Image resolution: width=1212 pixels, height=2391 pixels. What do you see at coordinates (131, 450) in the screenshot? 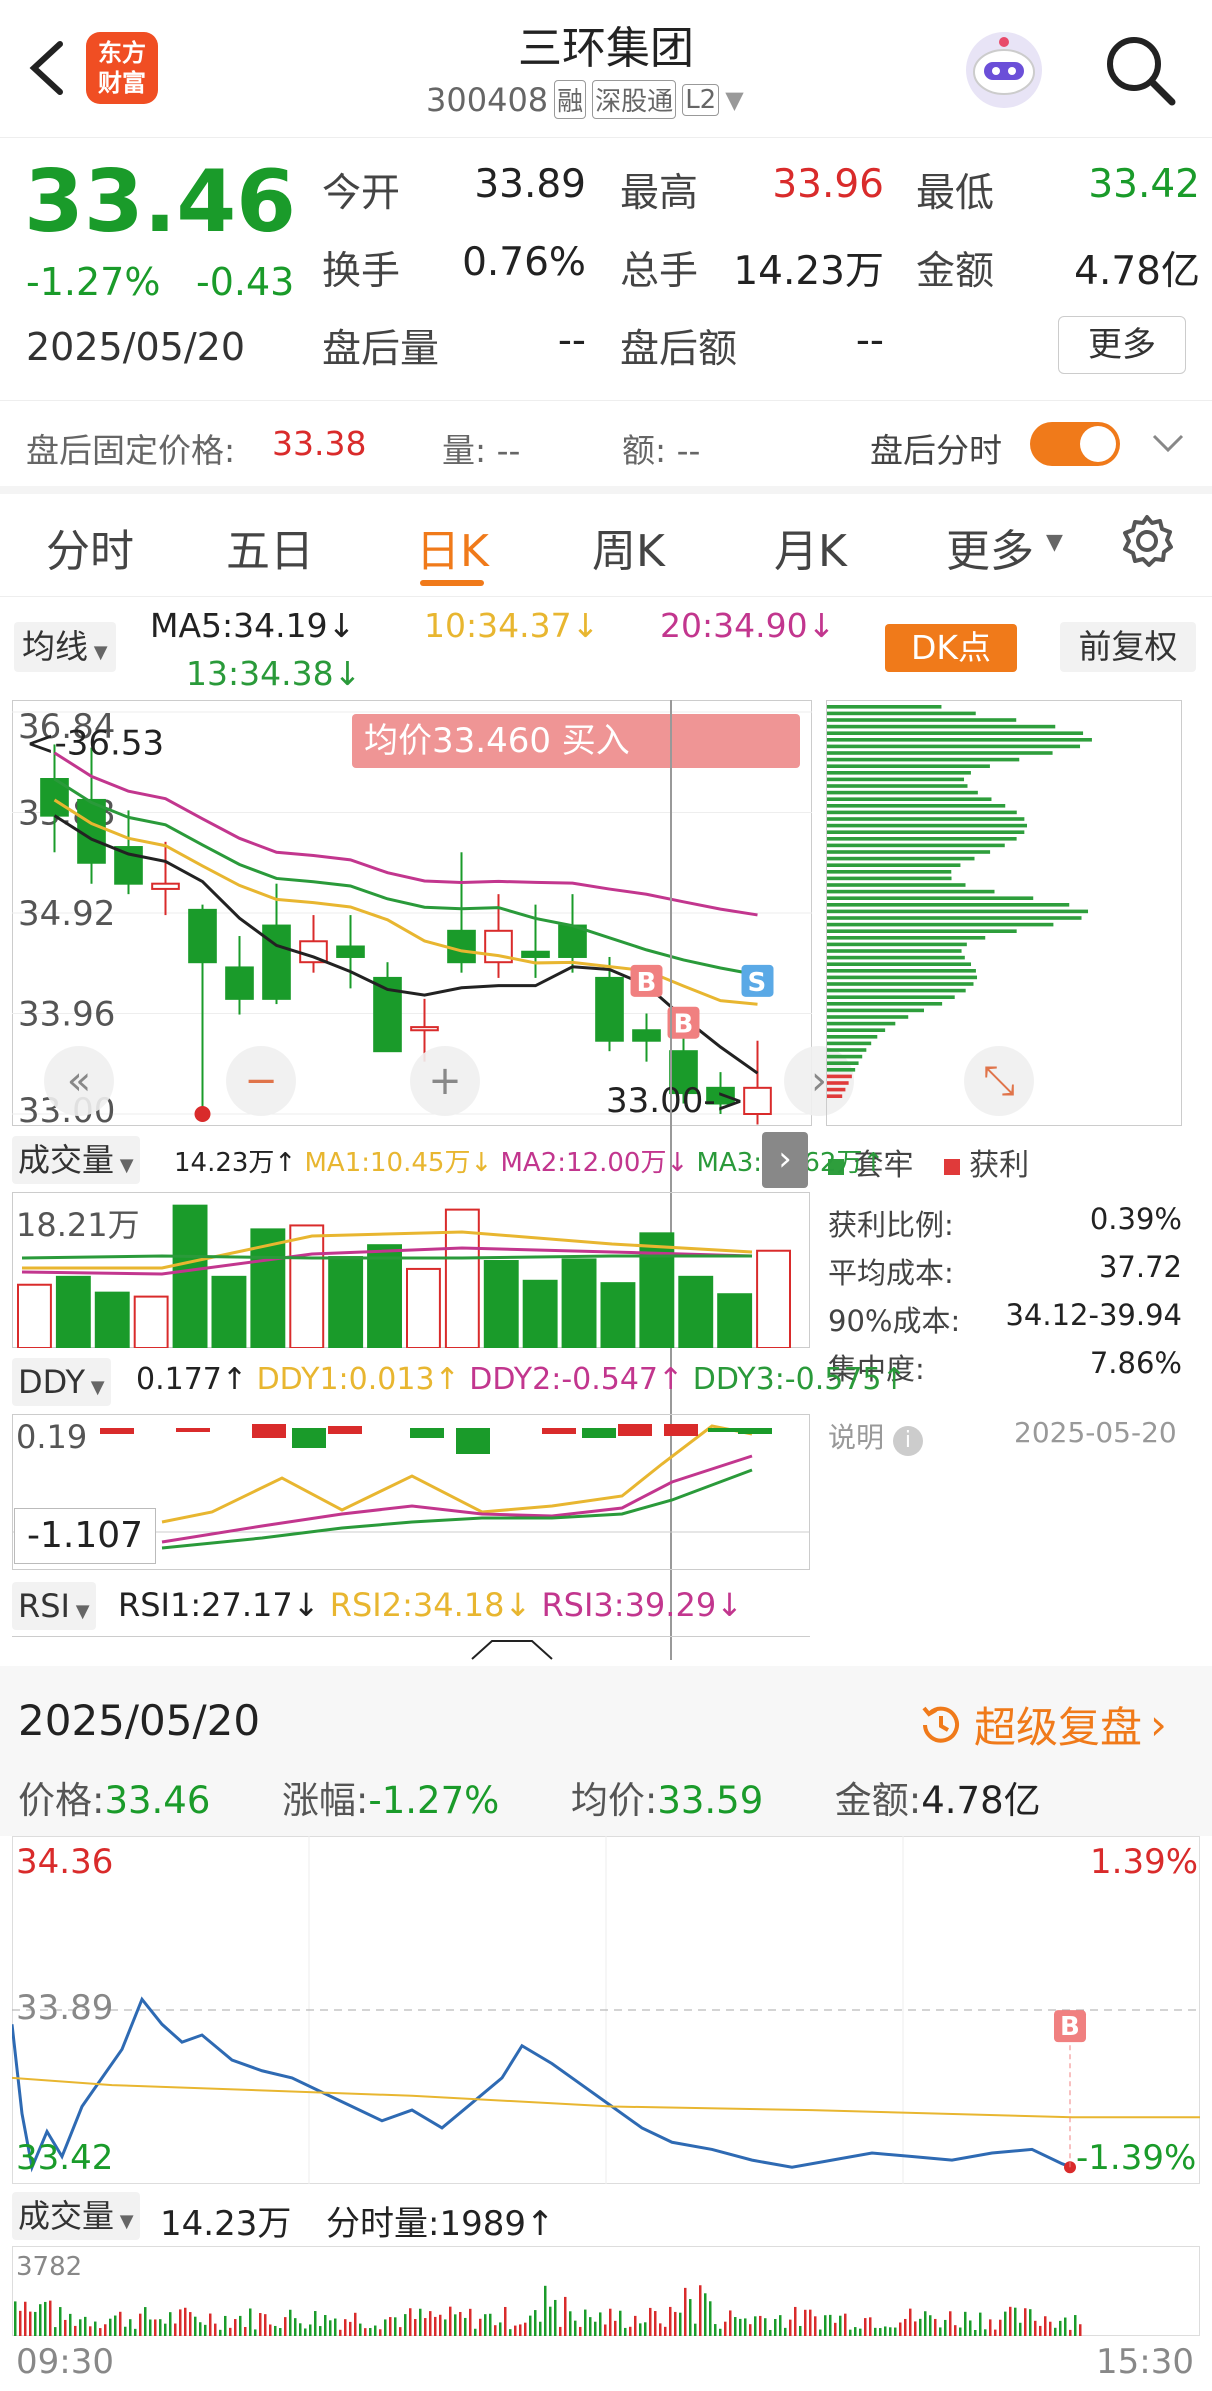
I see `afterhours-fixed-label: 盘后固定价格:` at bounding box center [131, 450].